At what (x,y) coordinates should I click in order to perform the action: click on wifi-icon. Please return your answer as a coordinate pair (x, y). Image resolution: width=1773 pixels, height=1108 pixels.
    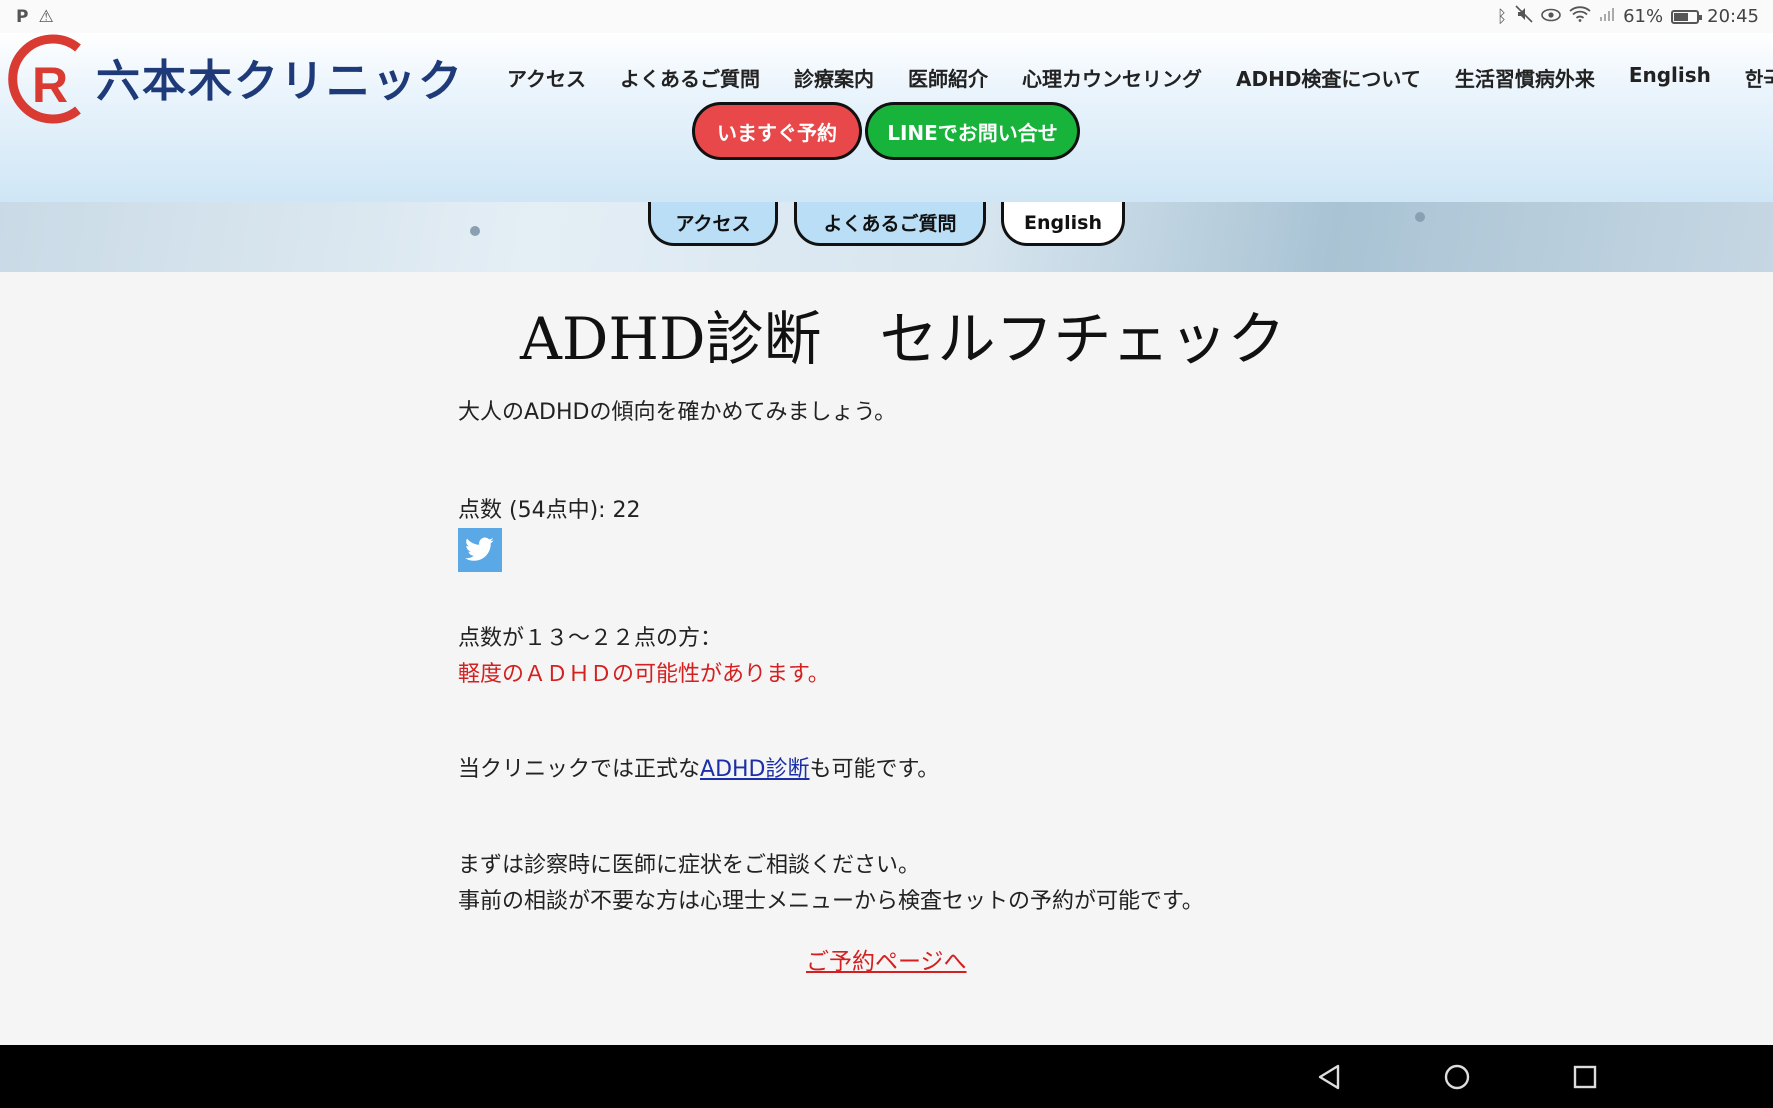
    Looking at the image, I should click on (1580, 16).